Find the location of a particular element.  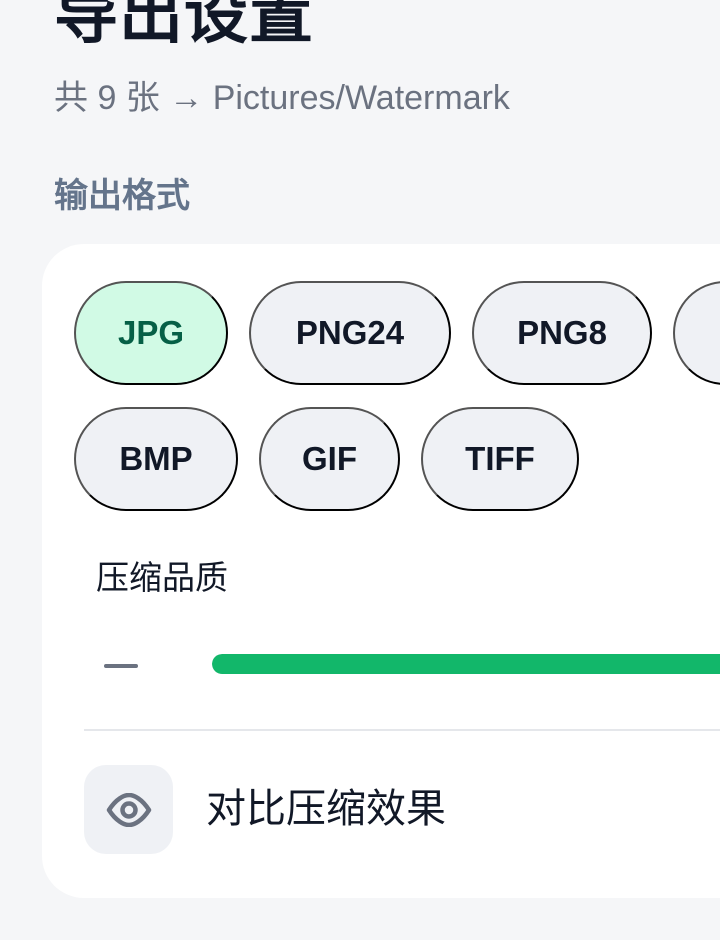

compression-quality-slider is located at coordinates (466, 664).